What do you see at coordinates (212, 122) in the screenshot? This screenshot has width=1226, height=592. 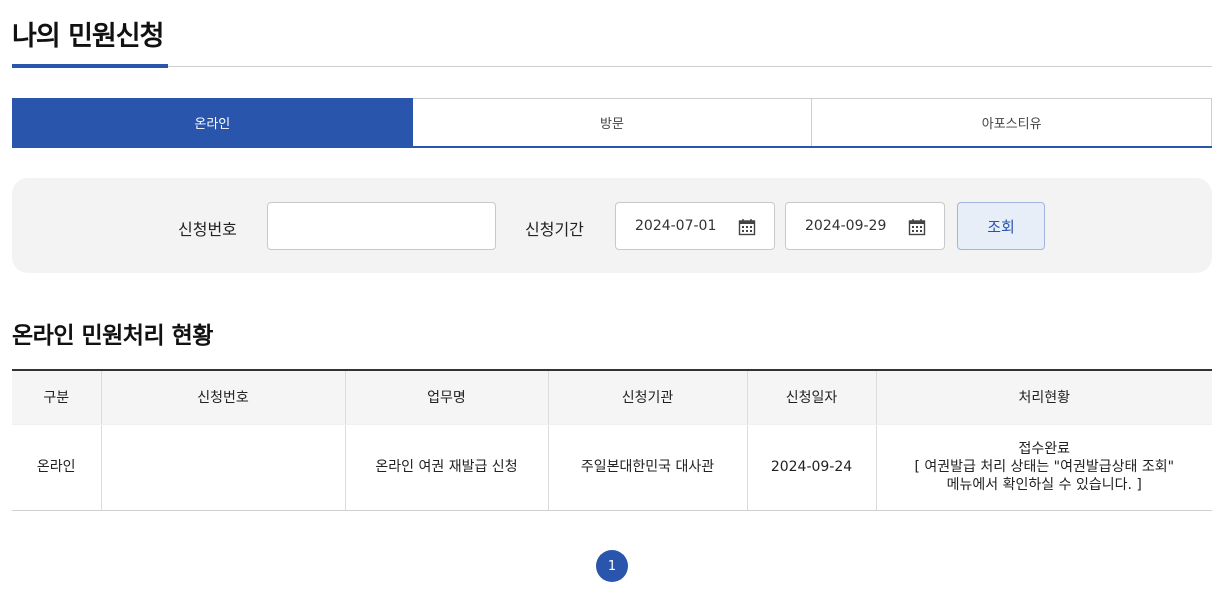 I see `tab-online: 온라인` at bounding box center [212, 122].